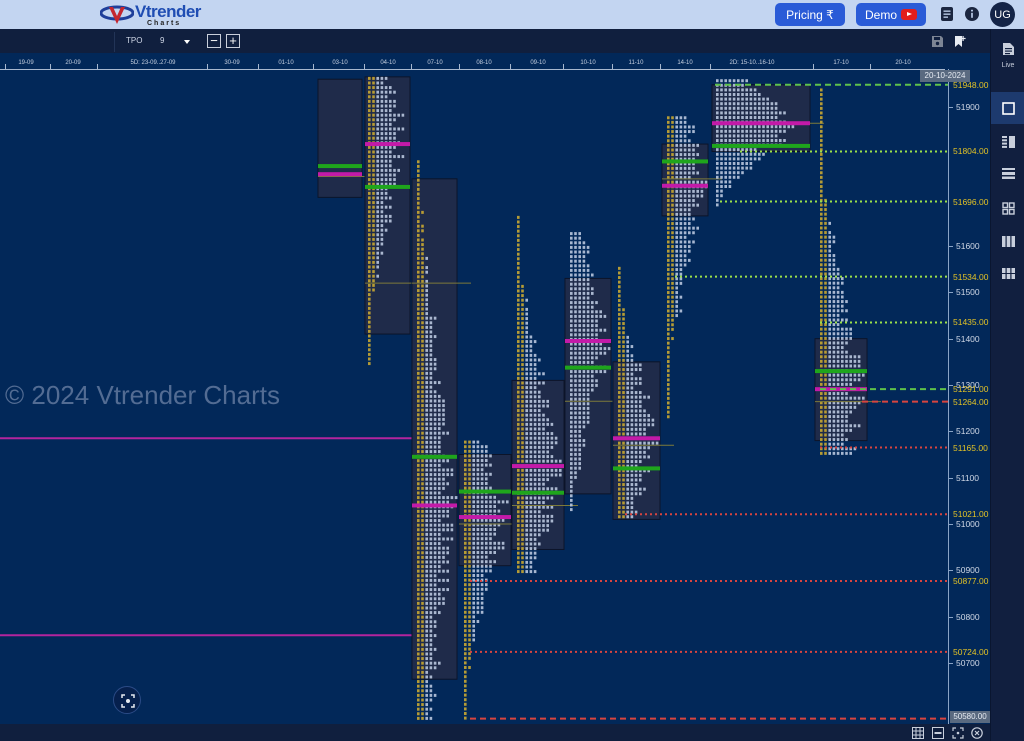 The height and width of the screenshot is (741, 1024). I want to click on grid-layout-button, so click(1007, 208).